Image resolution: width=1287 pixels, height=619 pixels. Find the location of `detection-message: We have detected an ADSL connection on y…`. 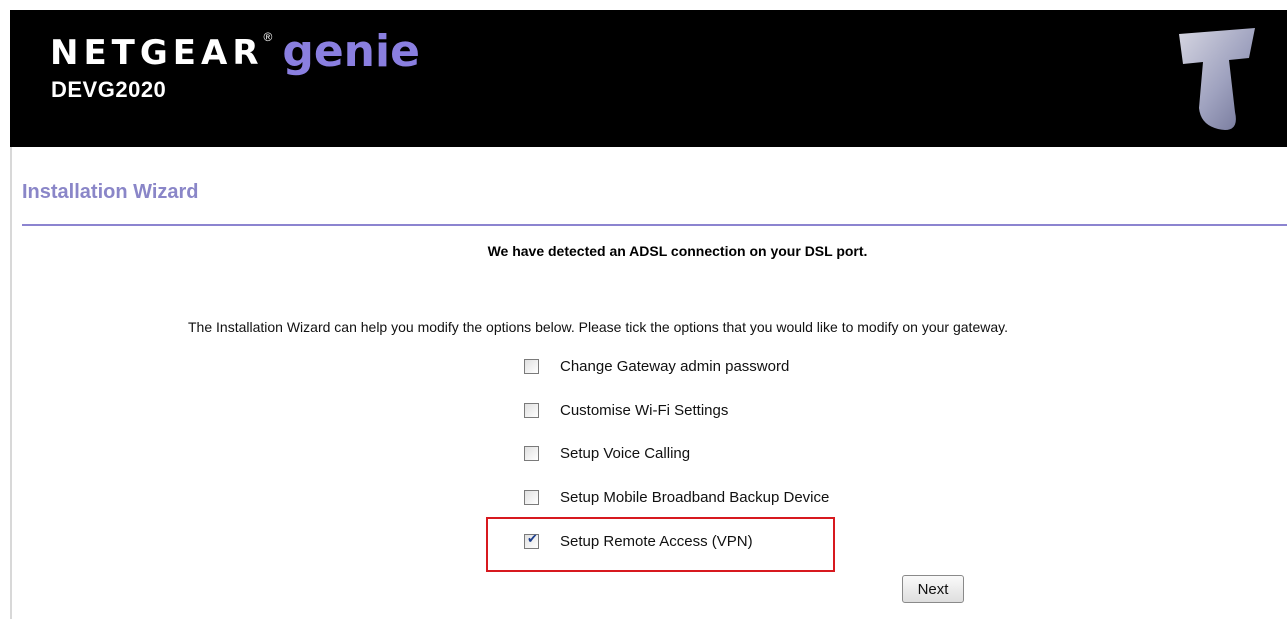

detection-message: We have detected an ADSL connection on y… is located at coordinates (677, 251).